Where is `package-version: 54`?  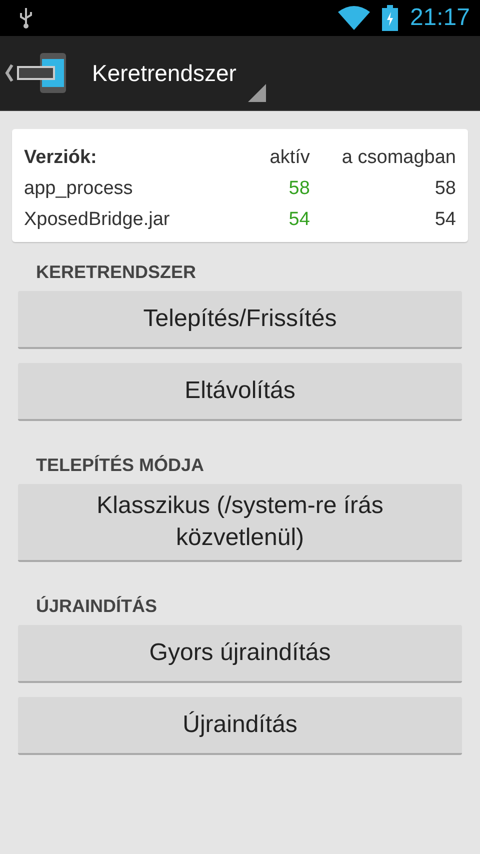 package-version: 54 is located at coordinates (445, 220).